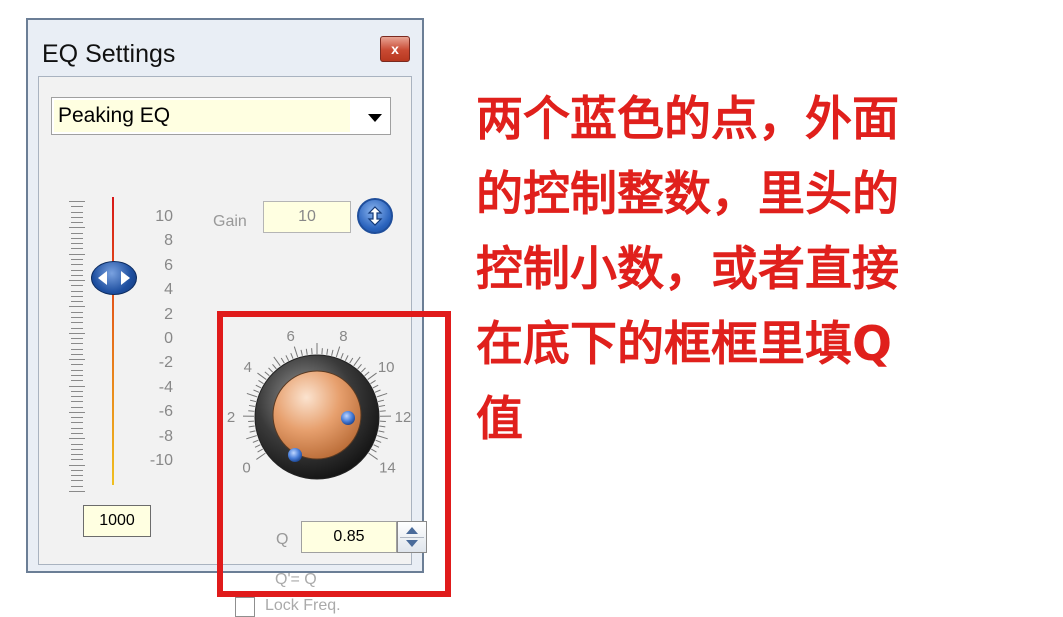  What do you see at coordinates (303, 606) in the screenshot?
I see `lock-freq-label: Lock Freq.` at bounding box center [303, 606].